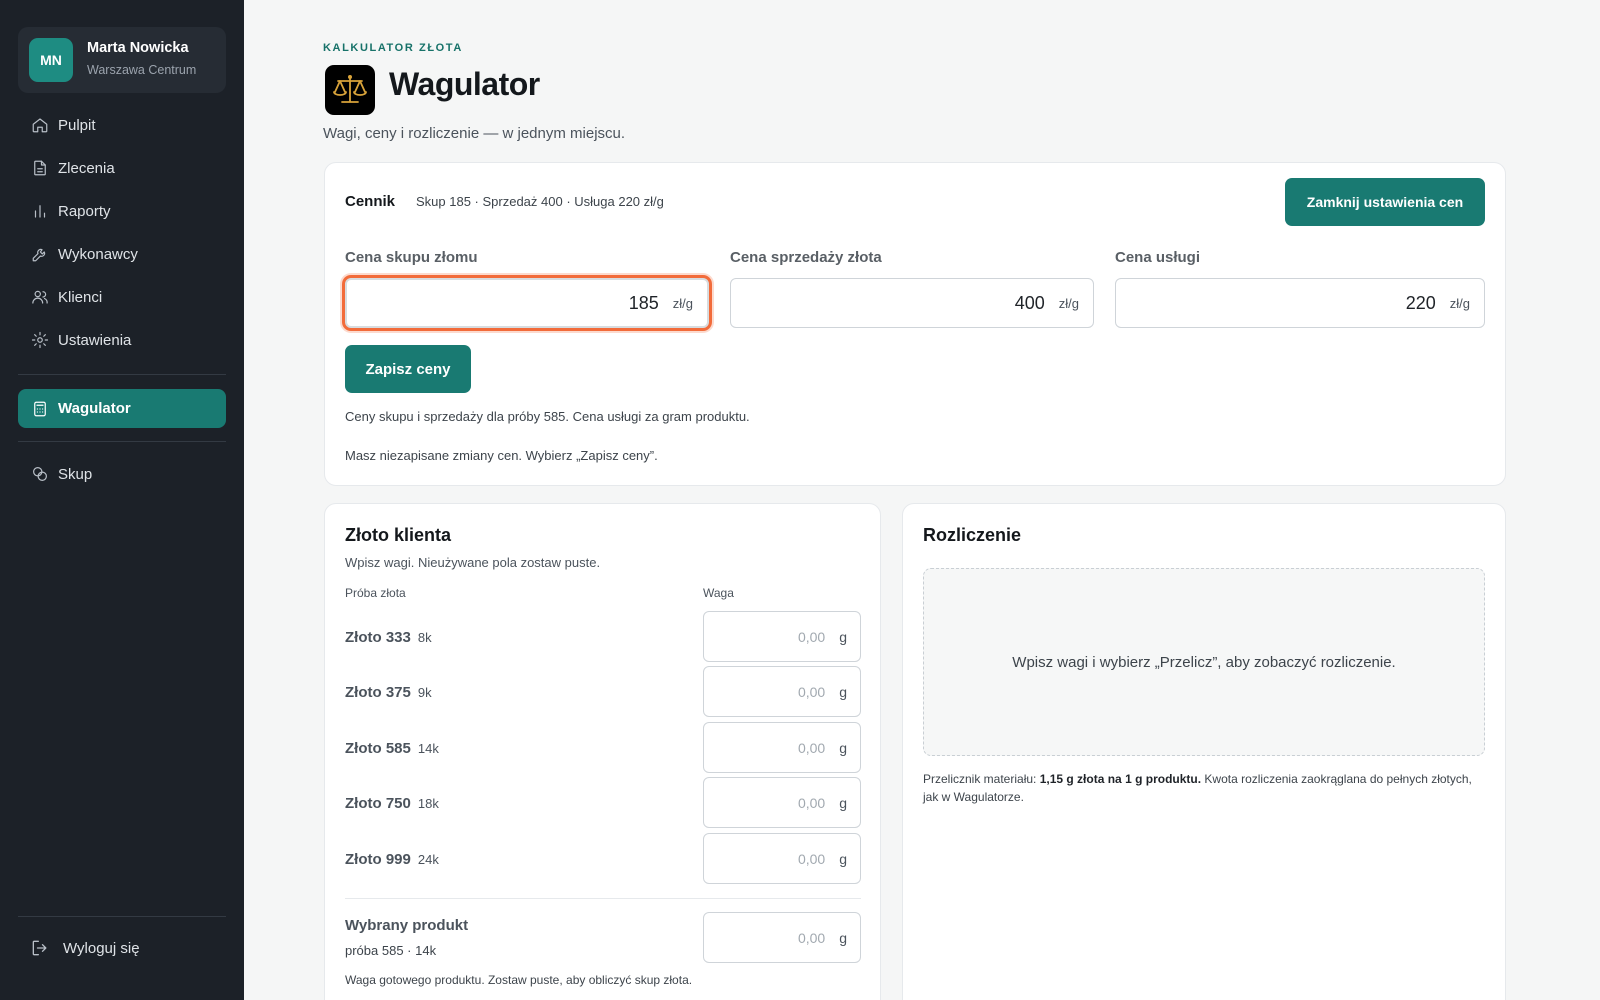 This screenshot has height=1000, width=1600. I want to click on sidebar-item-label: Klienci, so click(80, 297).